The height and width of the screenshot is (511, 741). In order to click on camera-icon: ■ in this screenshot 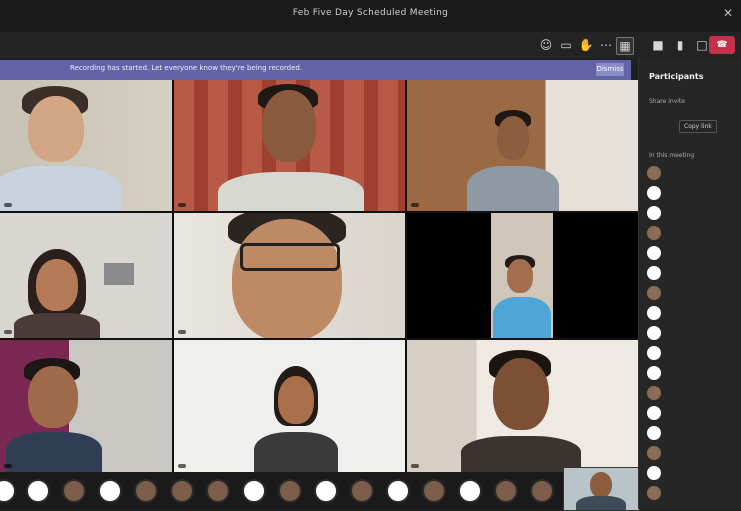, I will do `click(658, 45)`.